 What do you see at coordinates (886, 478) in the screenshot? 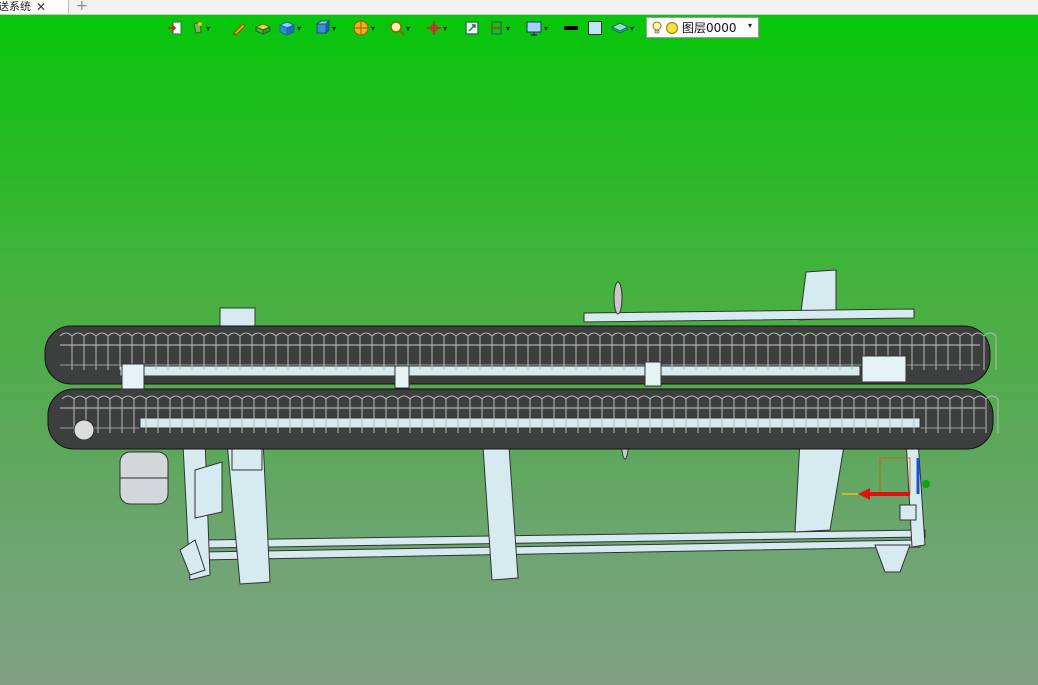
I see `axis-triad` at bounding box center [886, 478].